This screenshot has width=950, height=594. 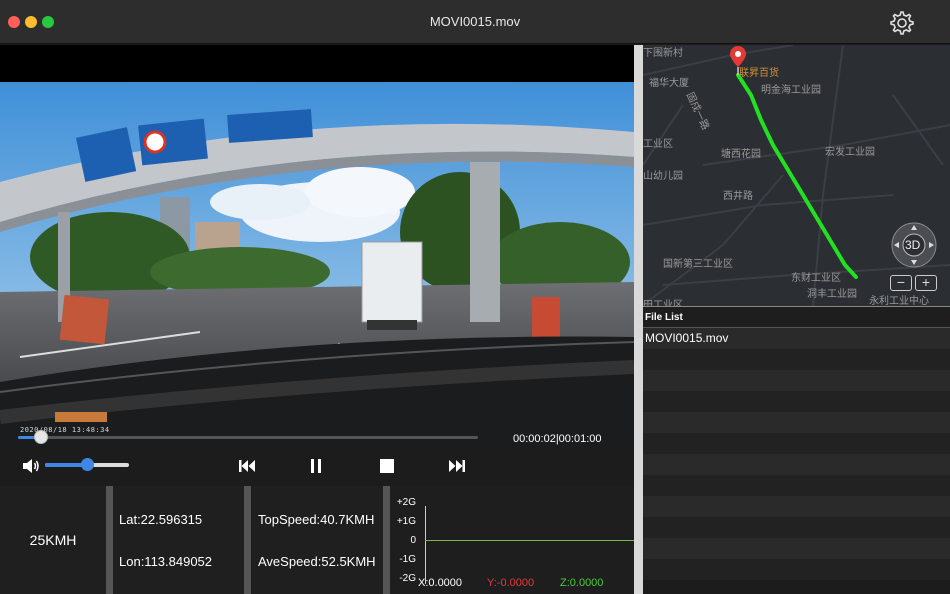 I want to click on map-label: 田工业区, so click(x=663, y=303).